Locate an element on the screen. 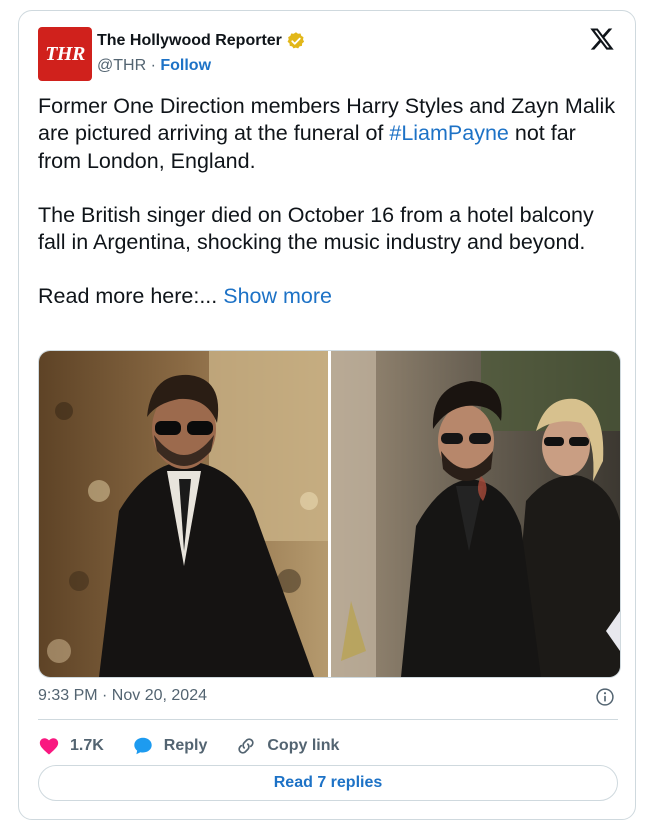  like-button: 1.7K is located at coordinates (71, 746).